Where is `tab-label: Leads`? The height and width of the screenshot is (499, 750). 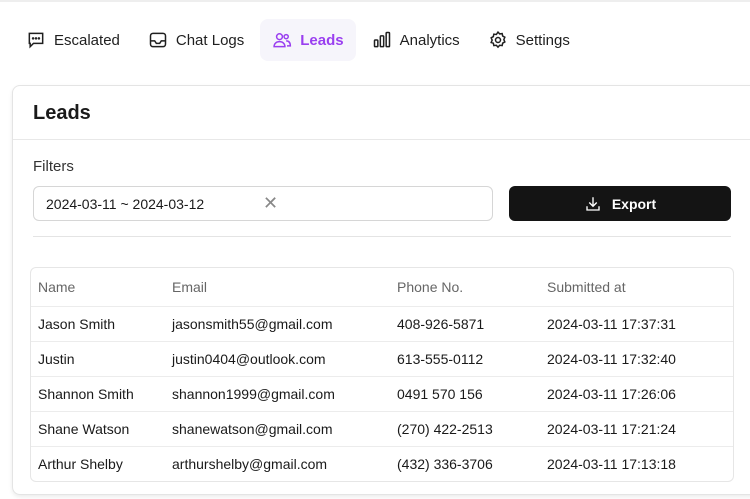
tab-label: Leads is located at coordinates (322, 40).